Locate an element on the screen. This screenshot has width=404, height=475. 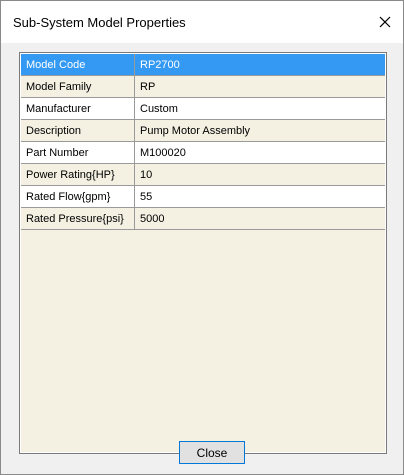
property-row-description: Description Pump Motor Assembly is located at coordinates (203, 131).